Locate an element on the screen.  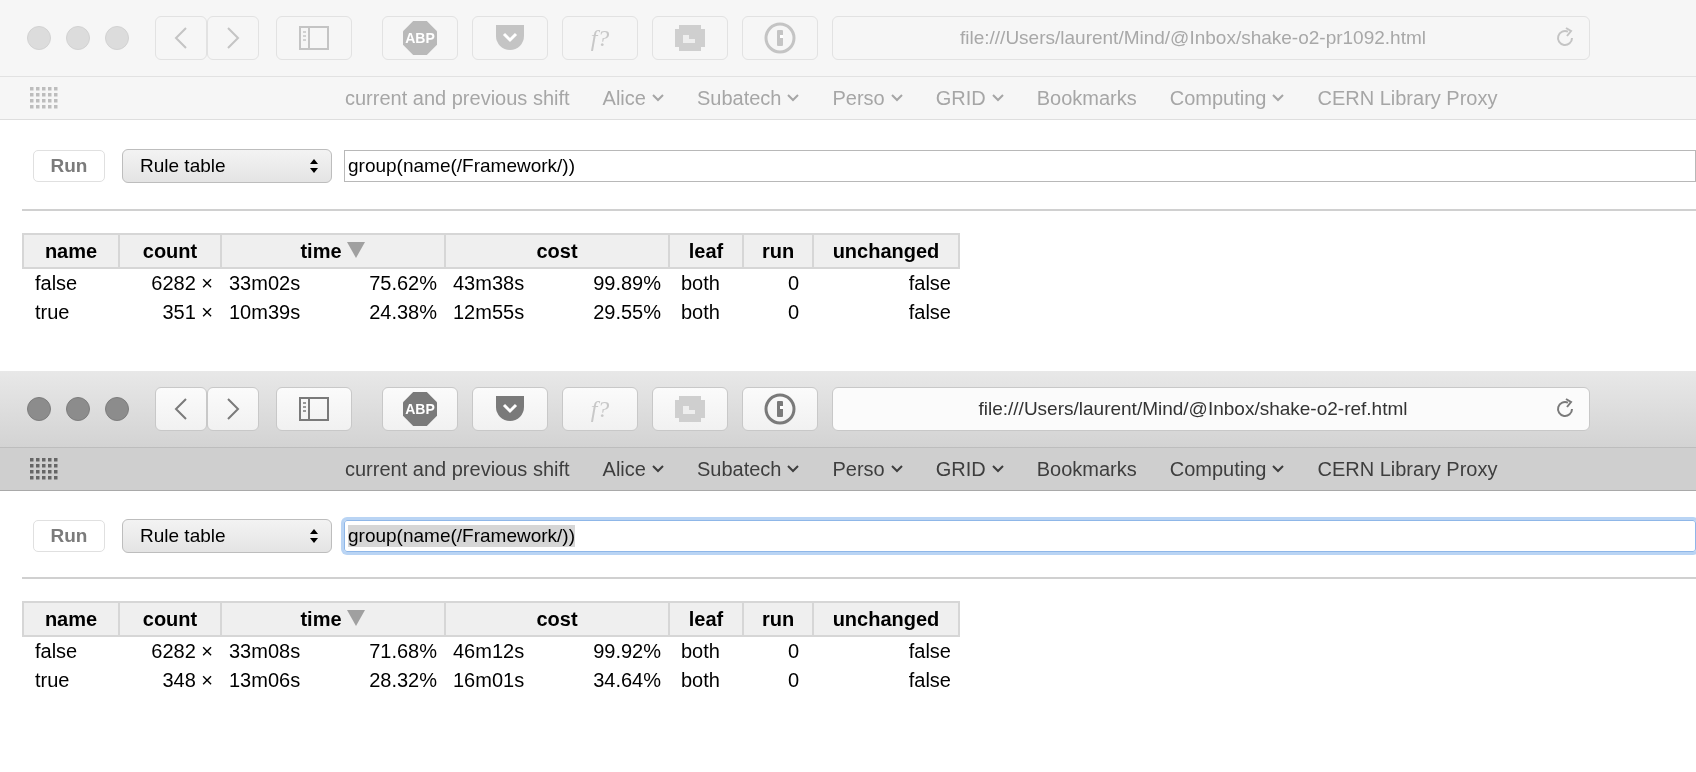
duration-text: 12m55s is located at coordinates (489, 312).